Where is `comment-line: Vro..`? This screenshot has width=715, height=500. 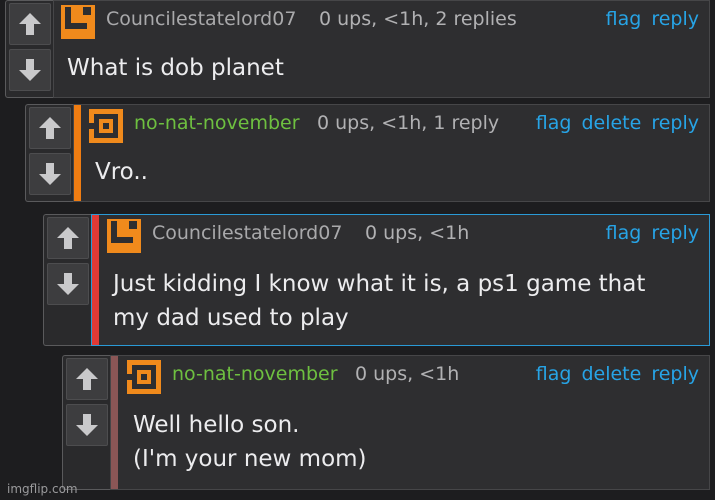
comment-line: Vro.. is located at coordinates (121, 172).